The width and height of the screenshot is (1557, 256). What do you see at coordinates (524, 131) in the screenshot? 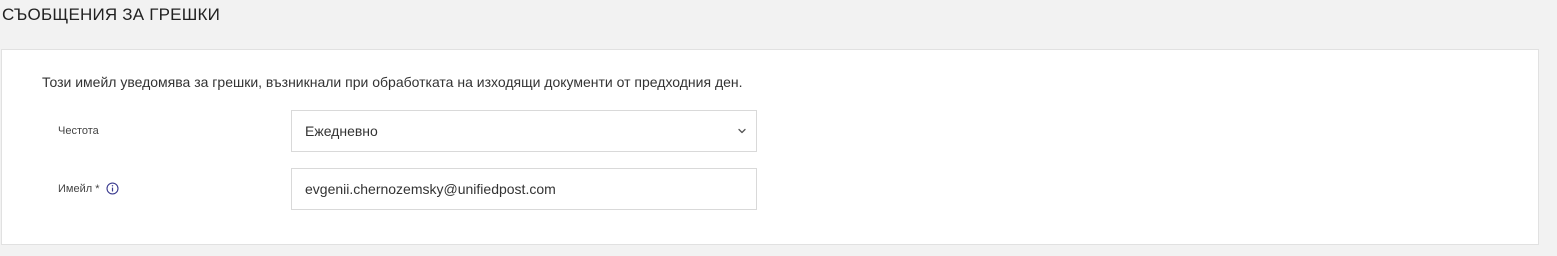
I see `frequency-select: Ежедневно` at bounding box center [524, 131].